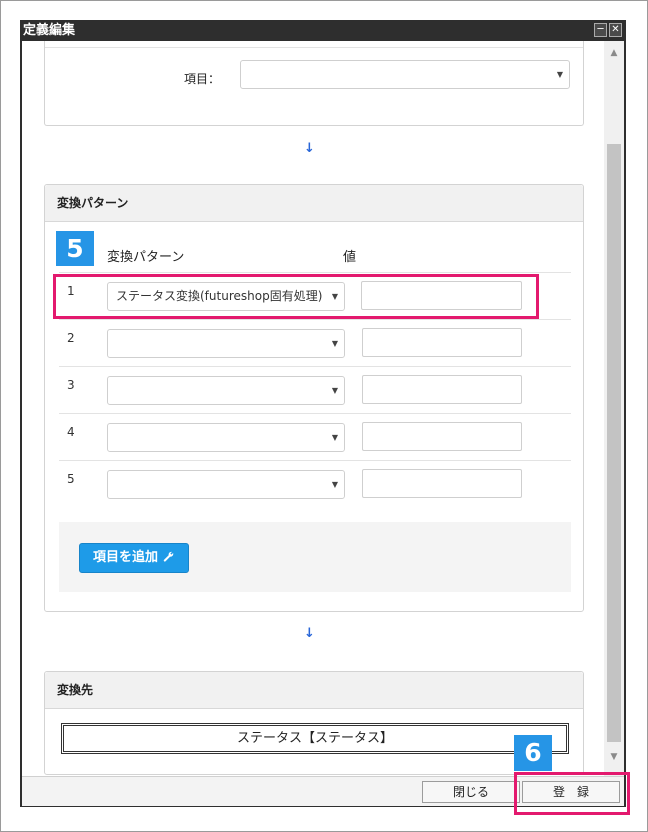 This screenshot has height=832, width=648. What do you see at coordinates (226, 484) in the screenshot?
I see `pattern-select-5: ▼` at bounding box center [226, 484].